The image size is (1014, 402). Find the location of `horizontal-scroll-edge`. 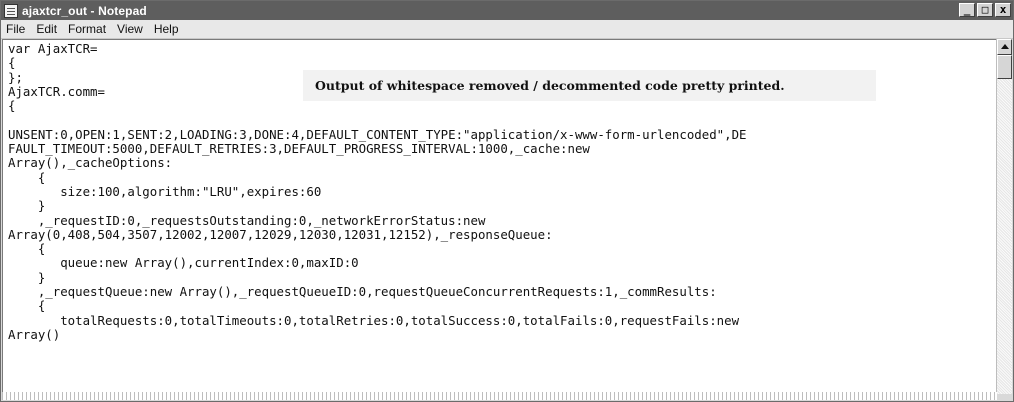

horizontal-scroll-edge is located at coordinates (499, 396).